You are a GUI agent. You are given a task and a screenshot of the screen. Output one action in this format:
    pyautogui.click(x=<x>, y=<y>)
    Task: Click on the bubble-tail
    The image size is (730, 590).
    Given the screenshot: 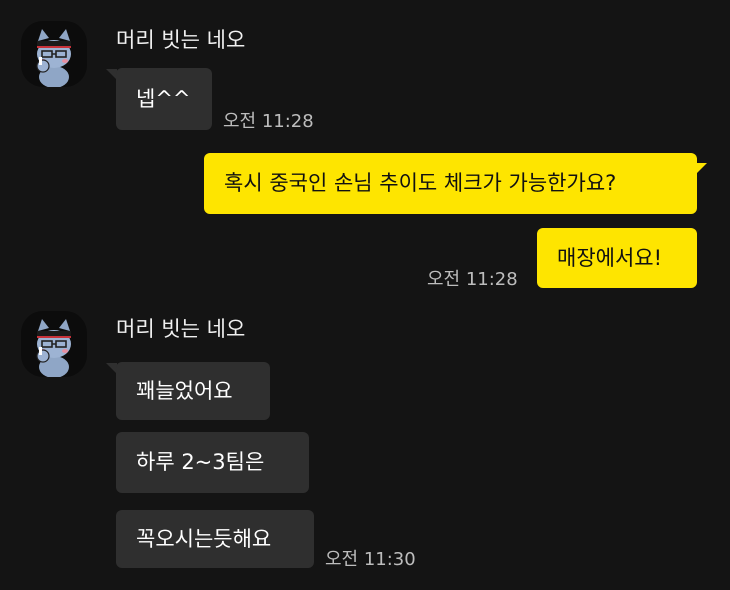 What is the action you would take?
    pyautogui.click(x=701, y=168)
    